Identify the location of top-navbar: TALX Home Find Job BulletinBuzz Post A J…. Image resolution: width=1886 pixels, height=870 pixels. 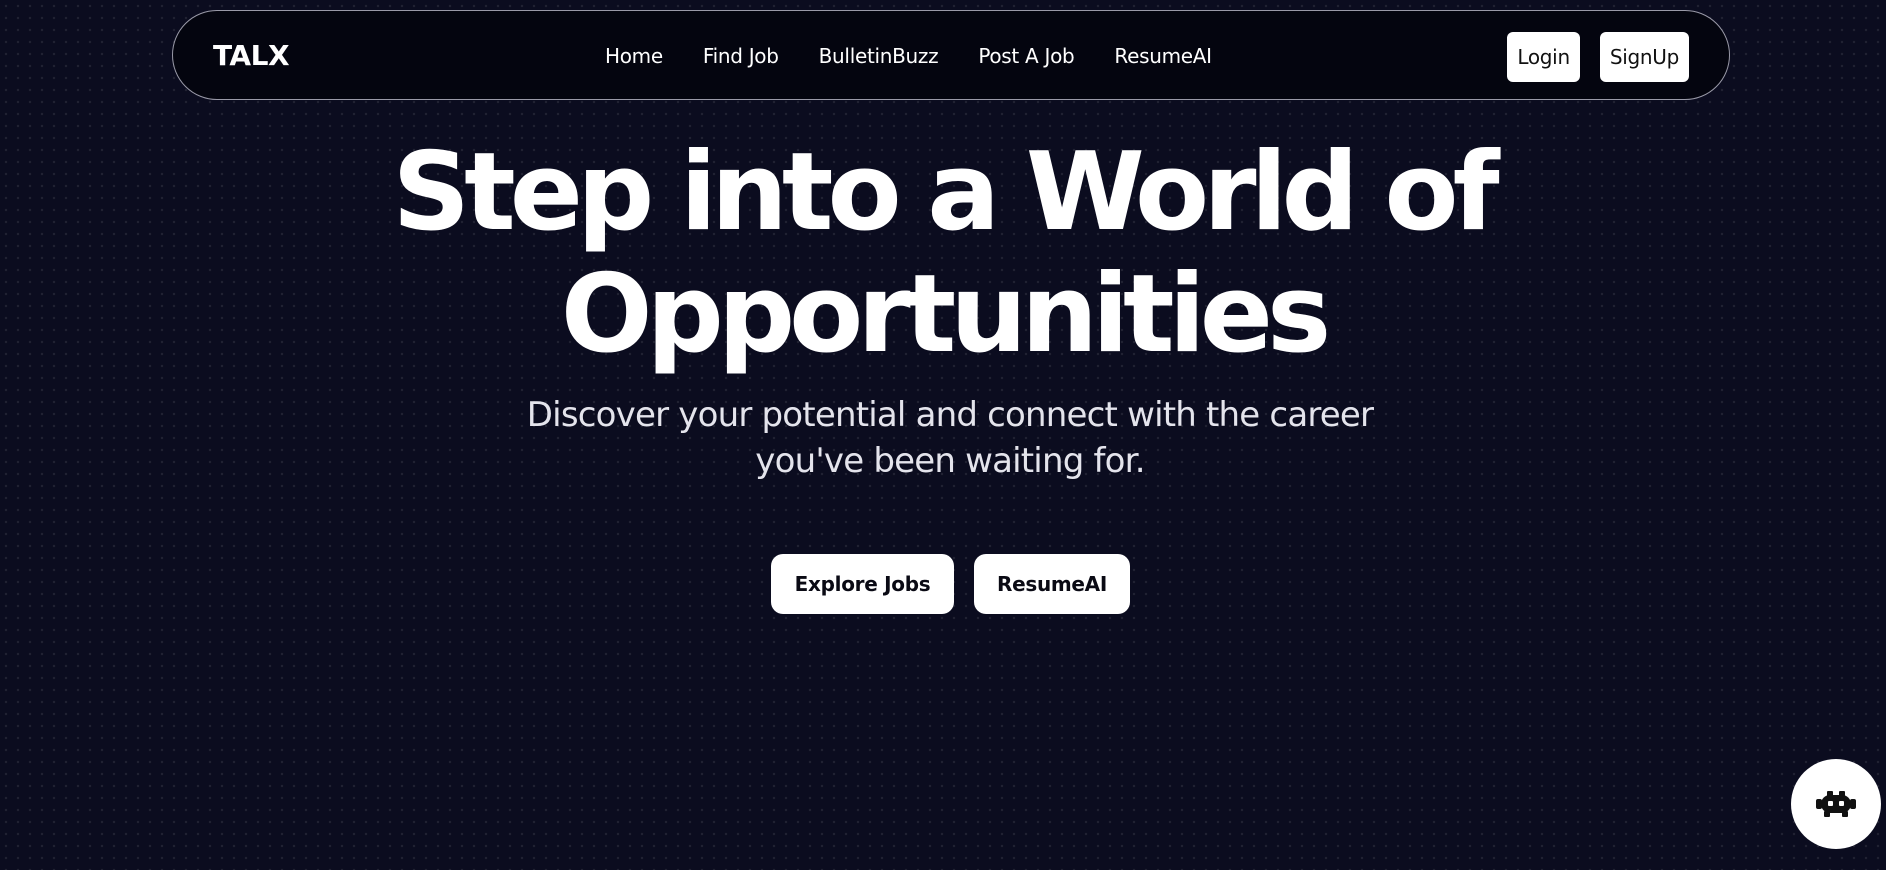
(951, 55).